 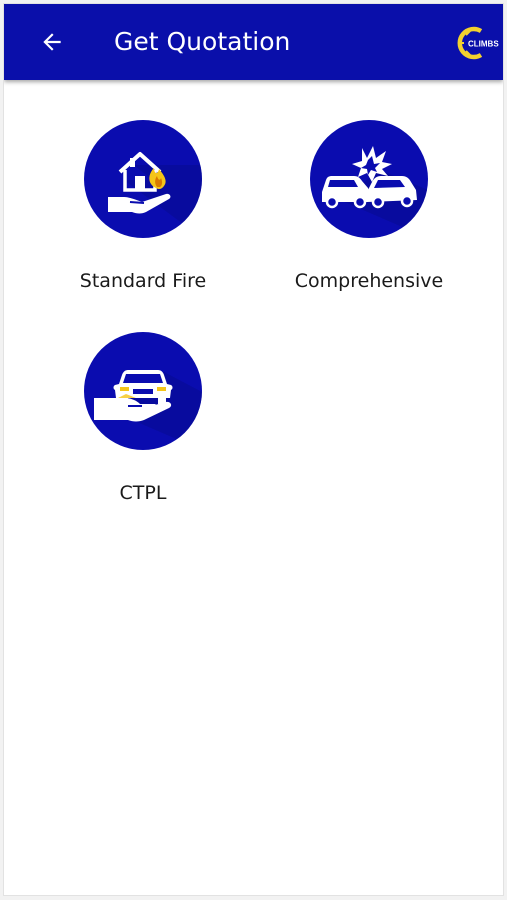 I want to click on product-card-ctpl: CTPL, so click(x=143, y=419).